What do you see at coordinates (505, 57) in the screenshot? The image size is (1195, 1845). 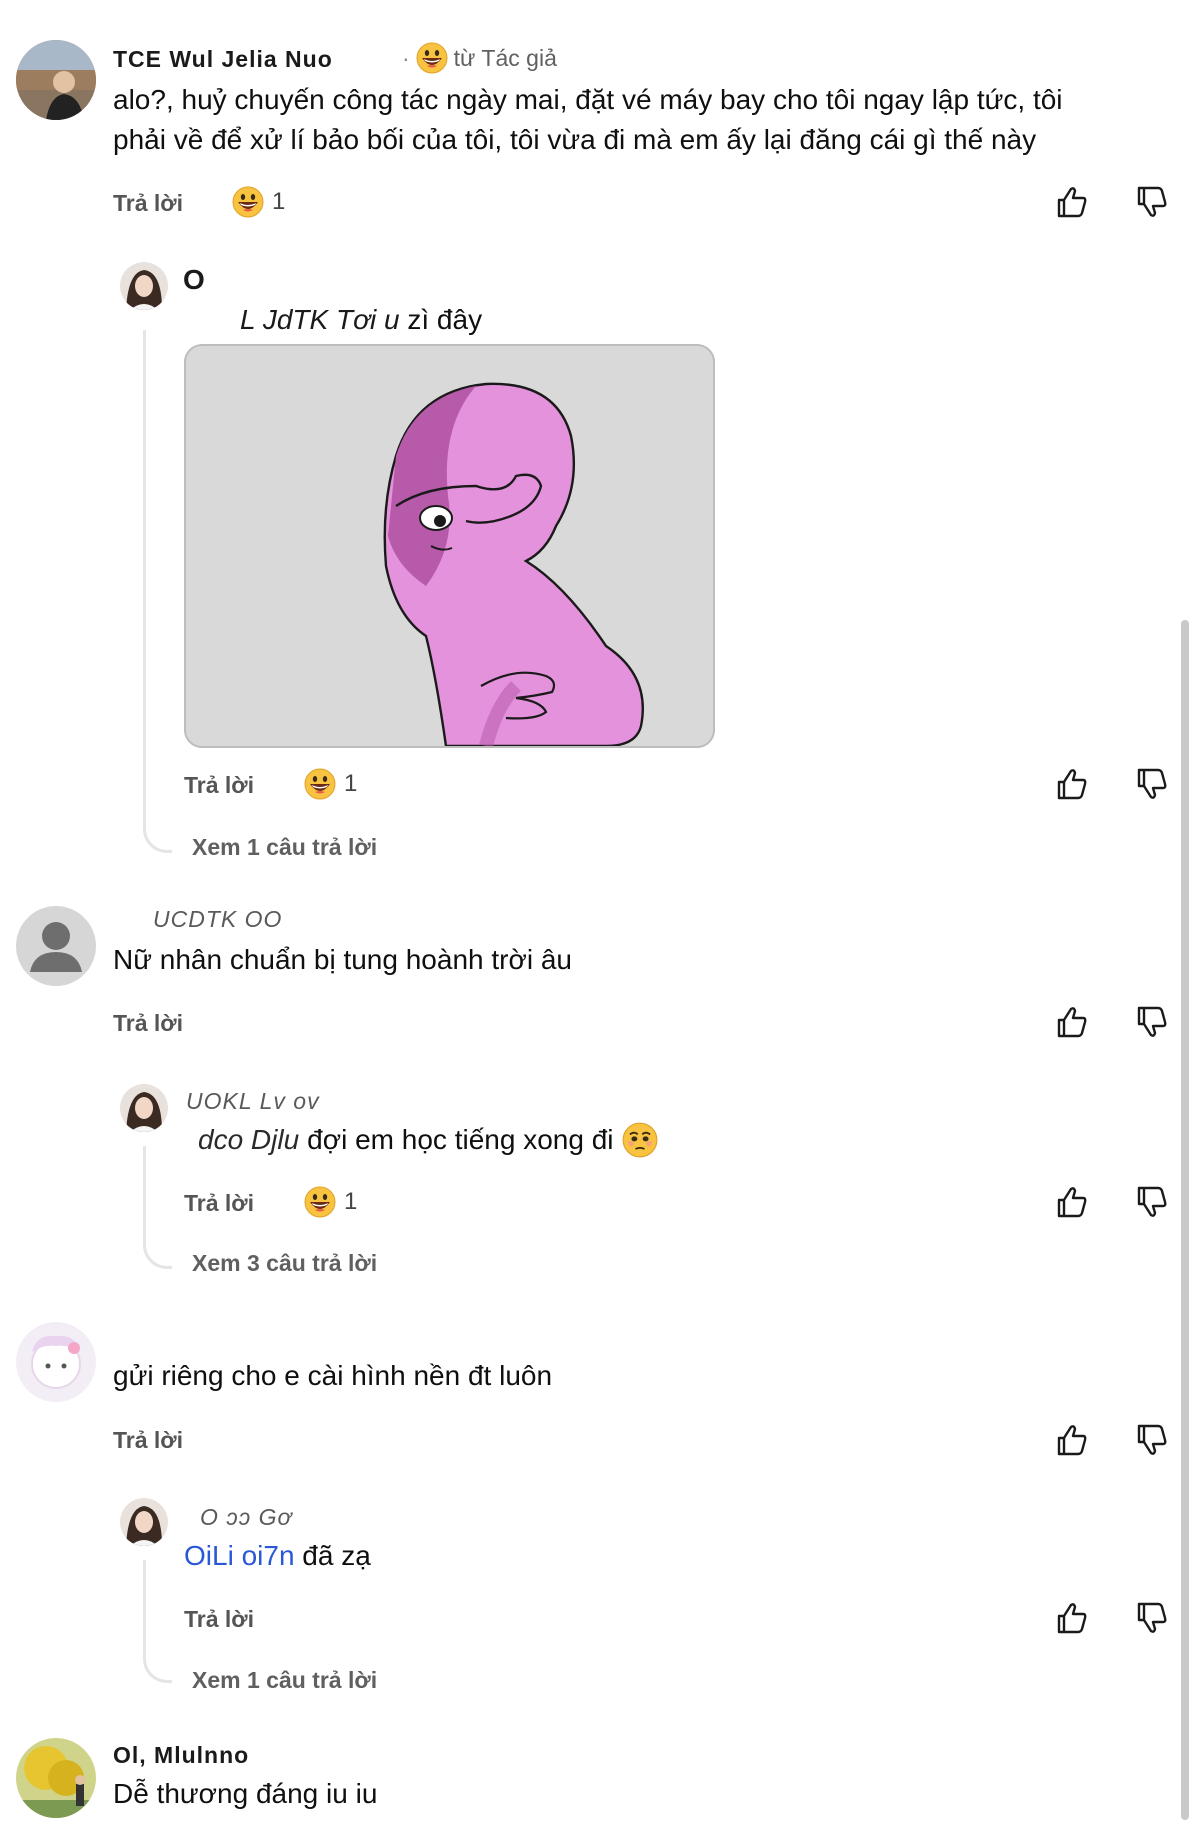 I see `author-badge-label: từ Tác giả` at bounding box center [505, 57].